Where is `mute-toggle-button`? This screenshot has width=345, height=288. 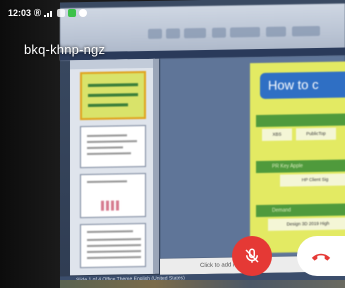 mute-toggle-button is located at coordinates (252, 256).